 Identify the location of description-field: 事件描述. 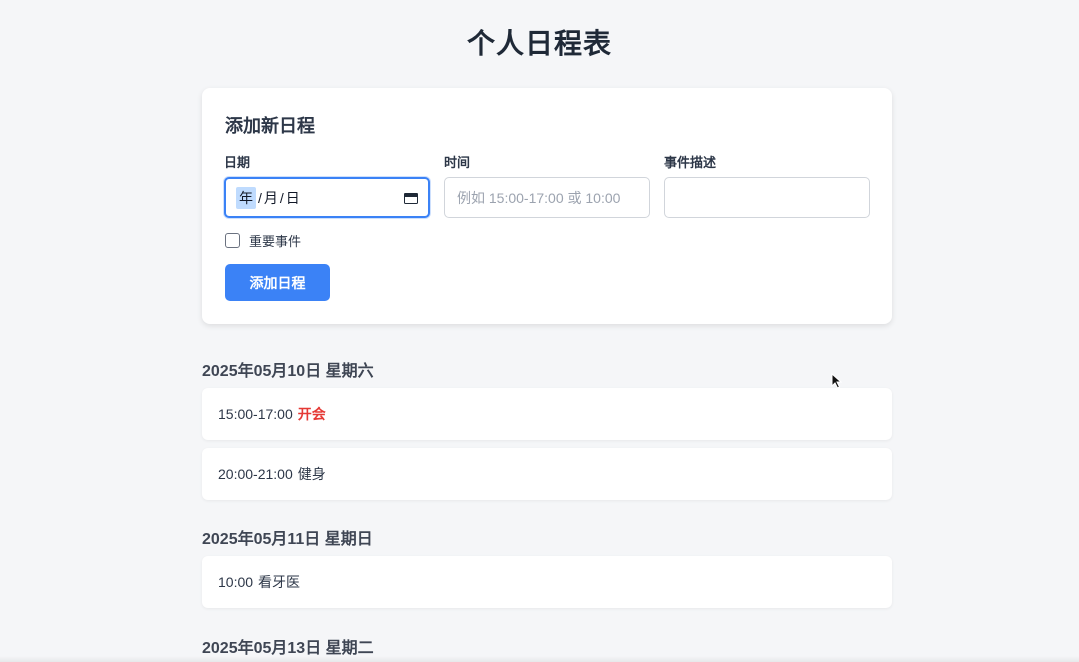
(767, 185).